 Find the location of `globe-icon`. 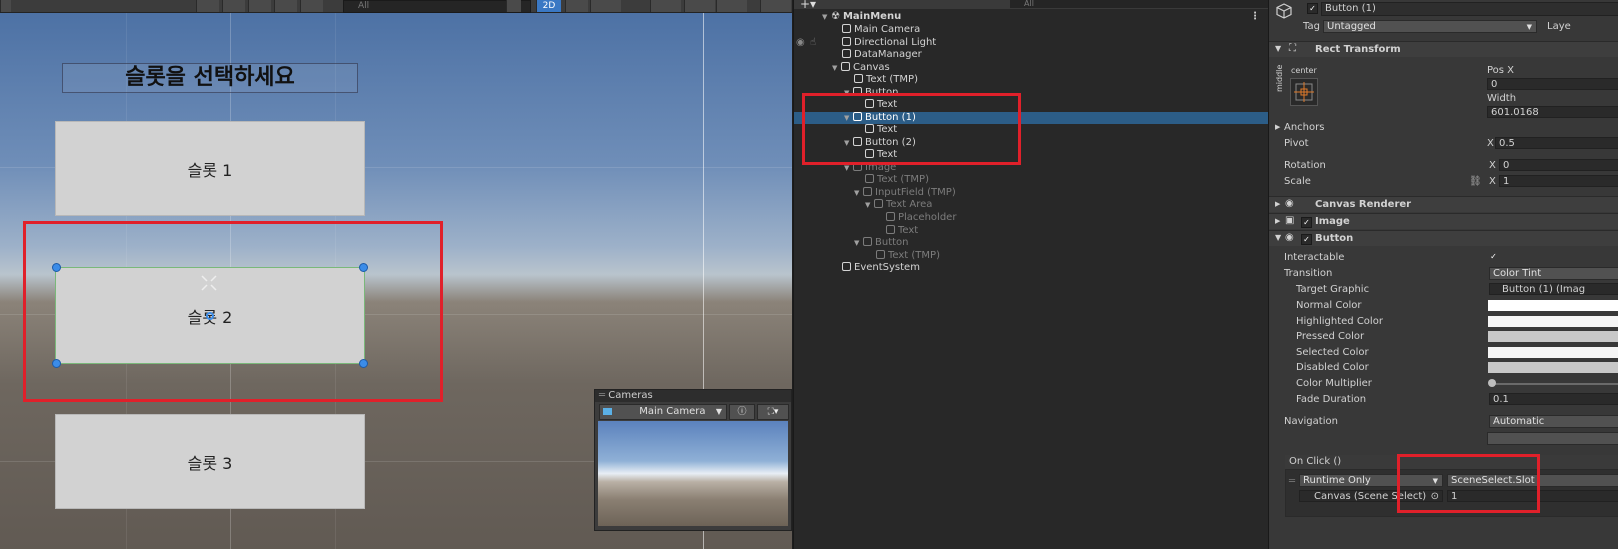

globe-icon is located at coordinates (207, 6).